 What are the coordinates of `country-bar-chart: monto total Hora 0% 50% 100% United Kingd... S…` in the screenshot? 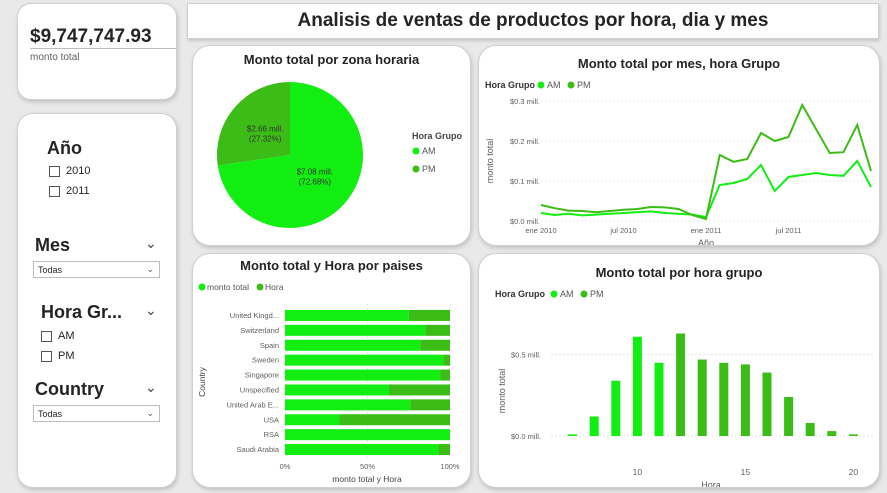 It's located at (332, 371).